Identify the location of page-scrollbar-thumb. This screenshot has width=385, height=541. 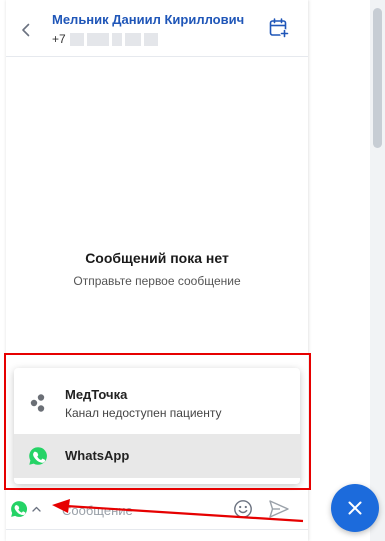
(377, 78).